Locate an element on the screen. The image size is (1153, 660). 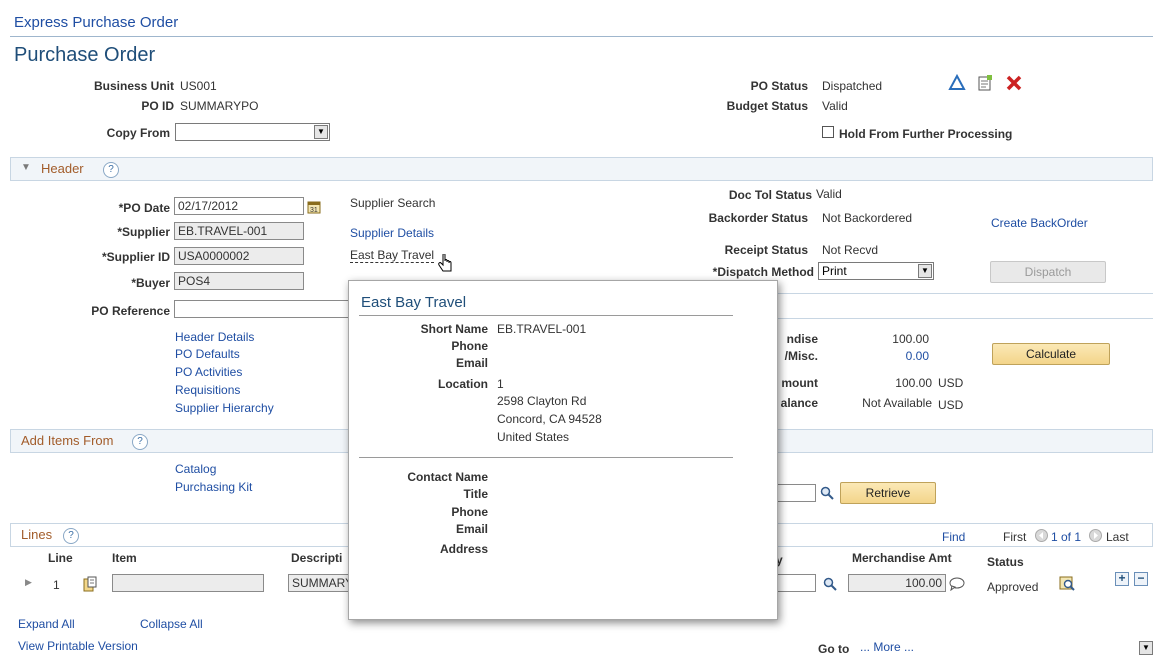
next-arrow-icon is located at coordinates (1095, 535).